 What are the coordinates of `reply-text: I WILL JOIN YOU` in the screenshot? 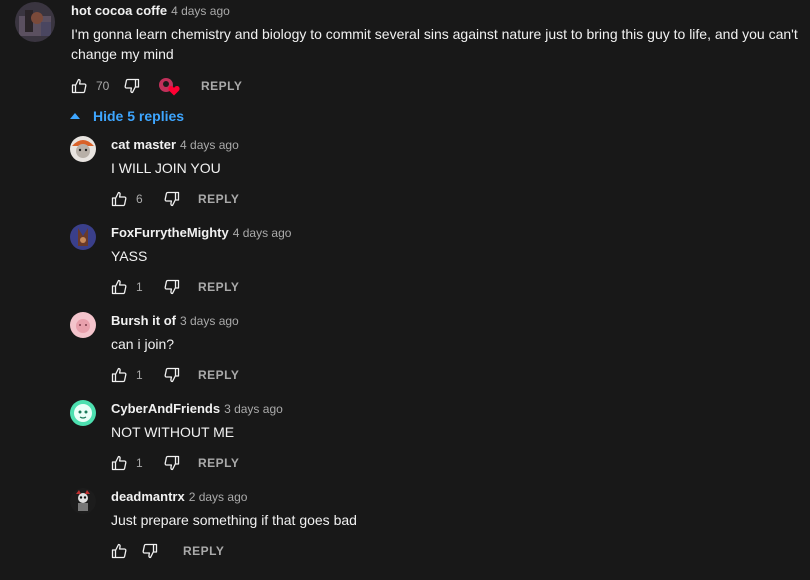 It's located at (166, 168).